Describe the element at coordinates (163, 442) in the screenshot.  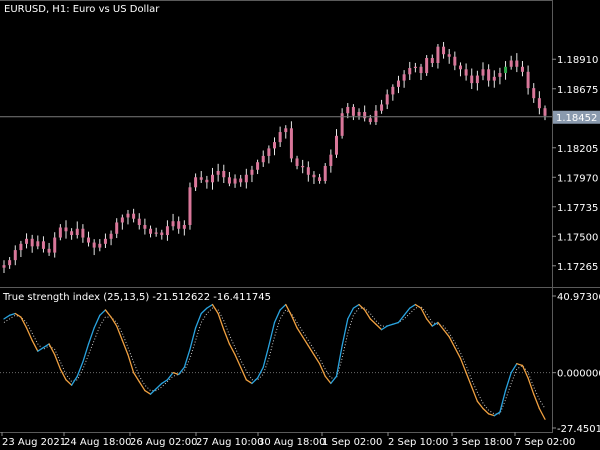
I see `time-tick-label: 26 Aug 02:00` at that location.